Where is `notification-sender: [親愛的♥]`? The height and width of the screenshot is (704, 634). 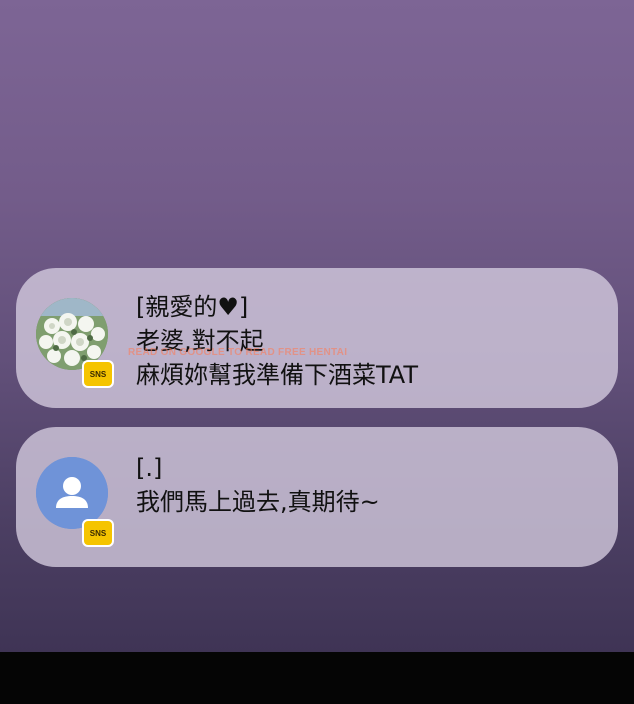 notification-sender: [親愛的♥] is located at coordinates (192, 307).